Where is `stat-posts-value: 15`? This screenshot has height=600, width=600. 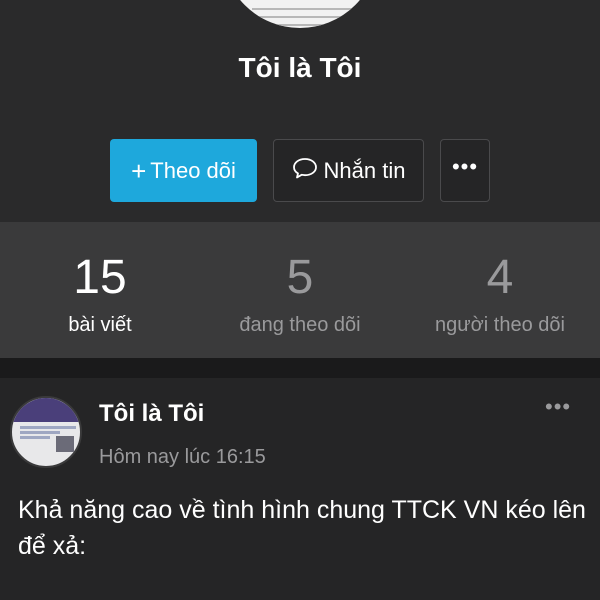 stat-posts-value: 15 is located at coordinates (100, 277).